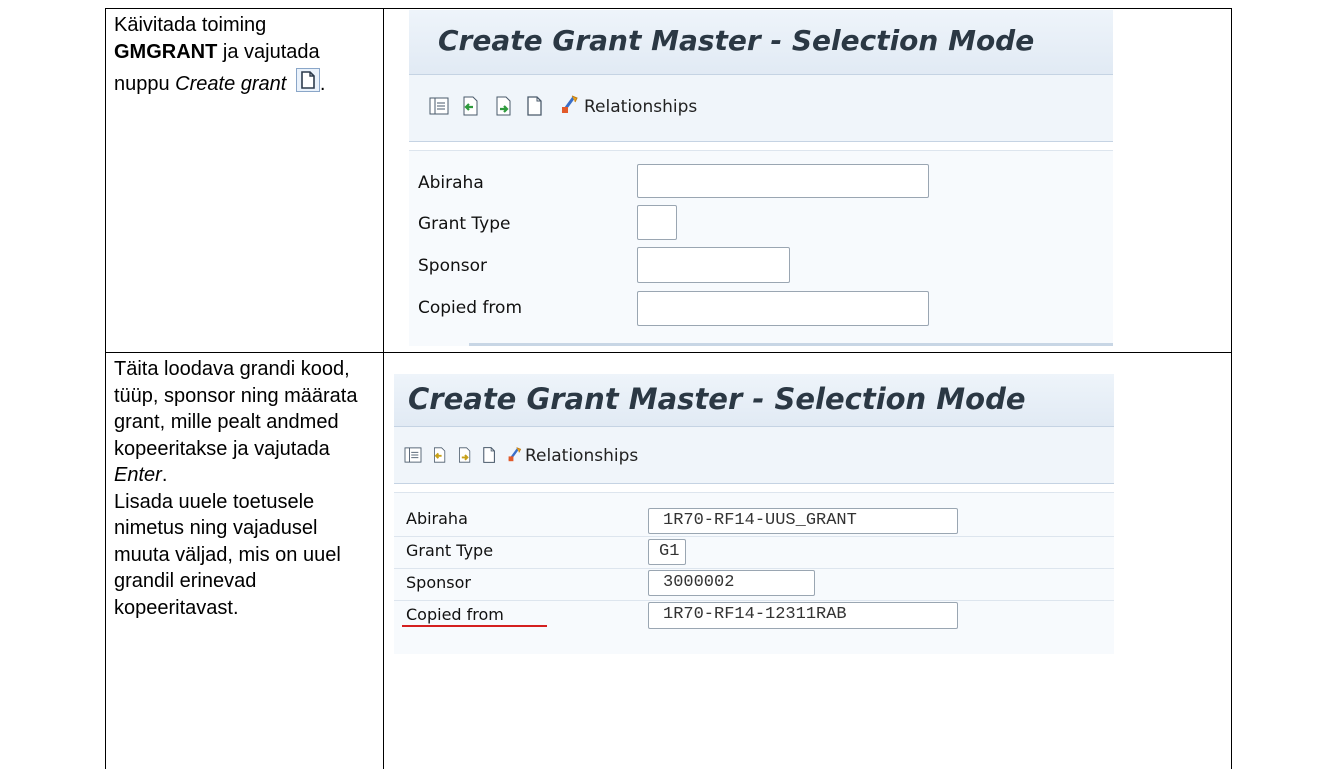 The image size is (1337, 769). I want to click on row2-line: grandil erinevad, so click(185, 581).